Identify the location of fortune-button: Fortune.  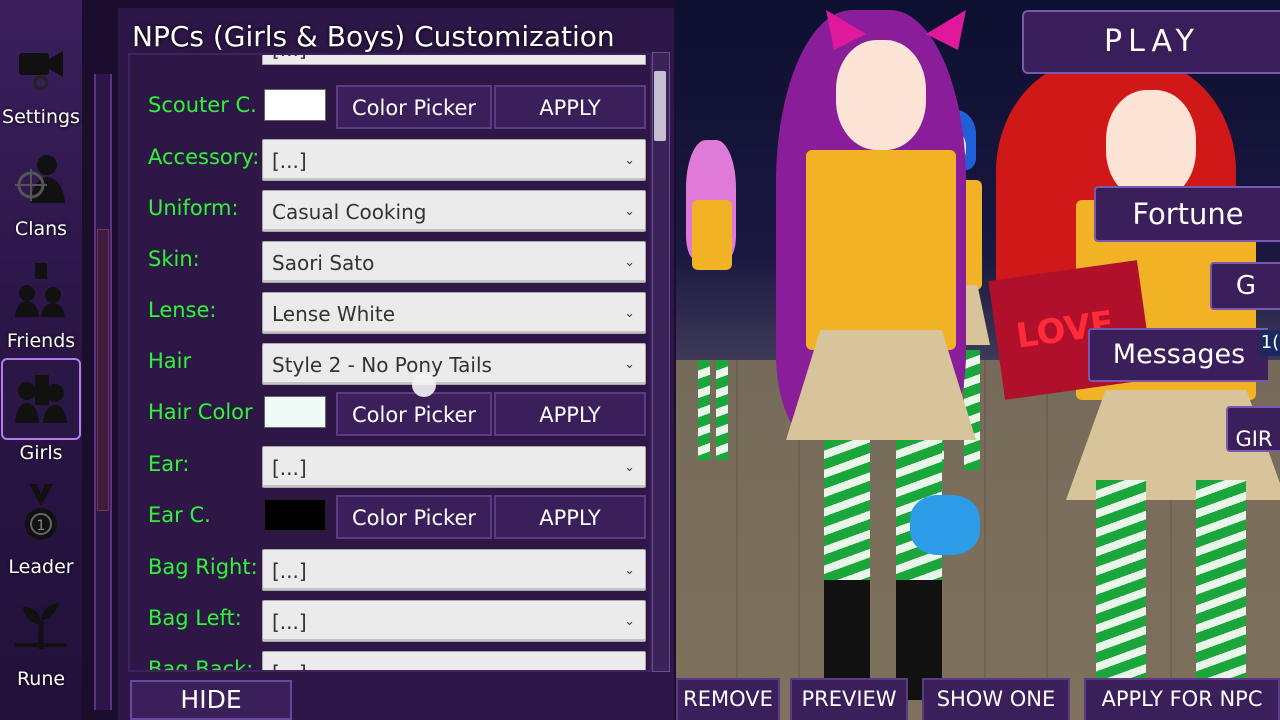
(1187, 214).